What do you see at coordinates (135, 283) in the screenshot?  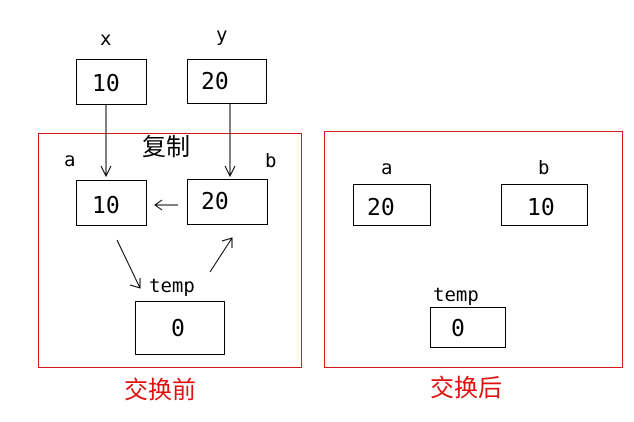 I see `arrowhead-a-to-temp` at bounding box center [135, 283].